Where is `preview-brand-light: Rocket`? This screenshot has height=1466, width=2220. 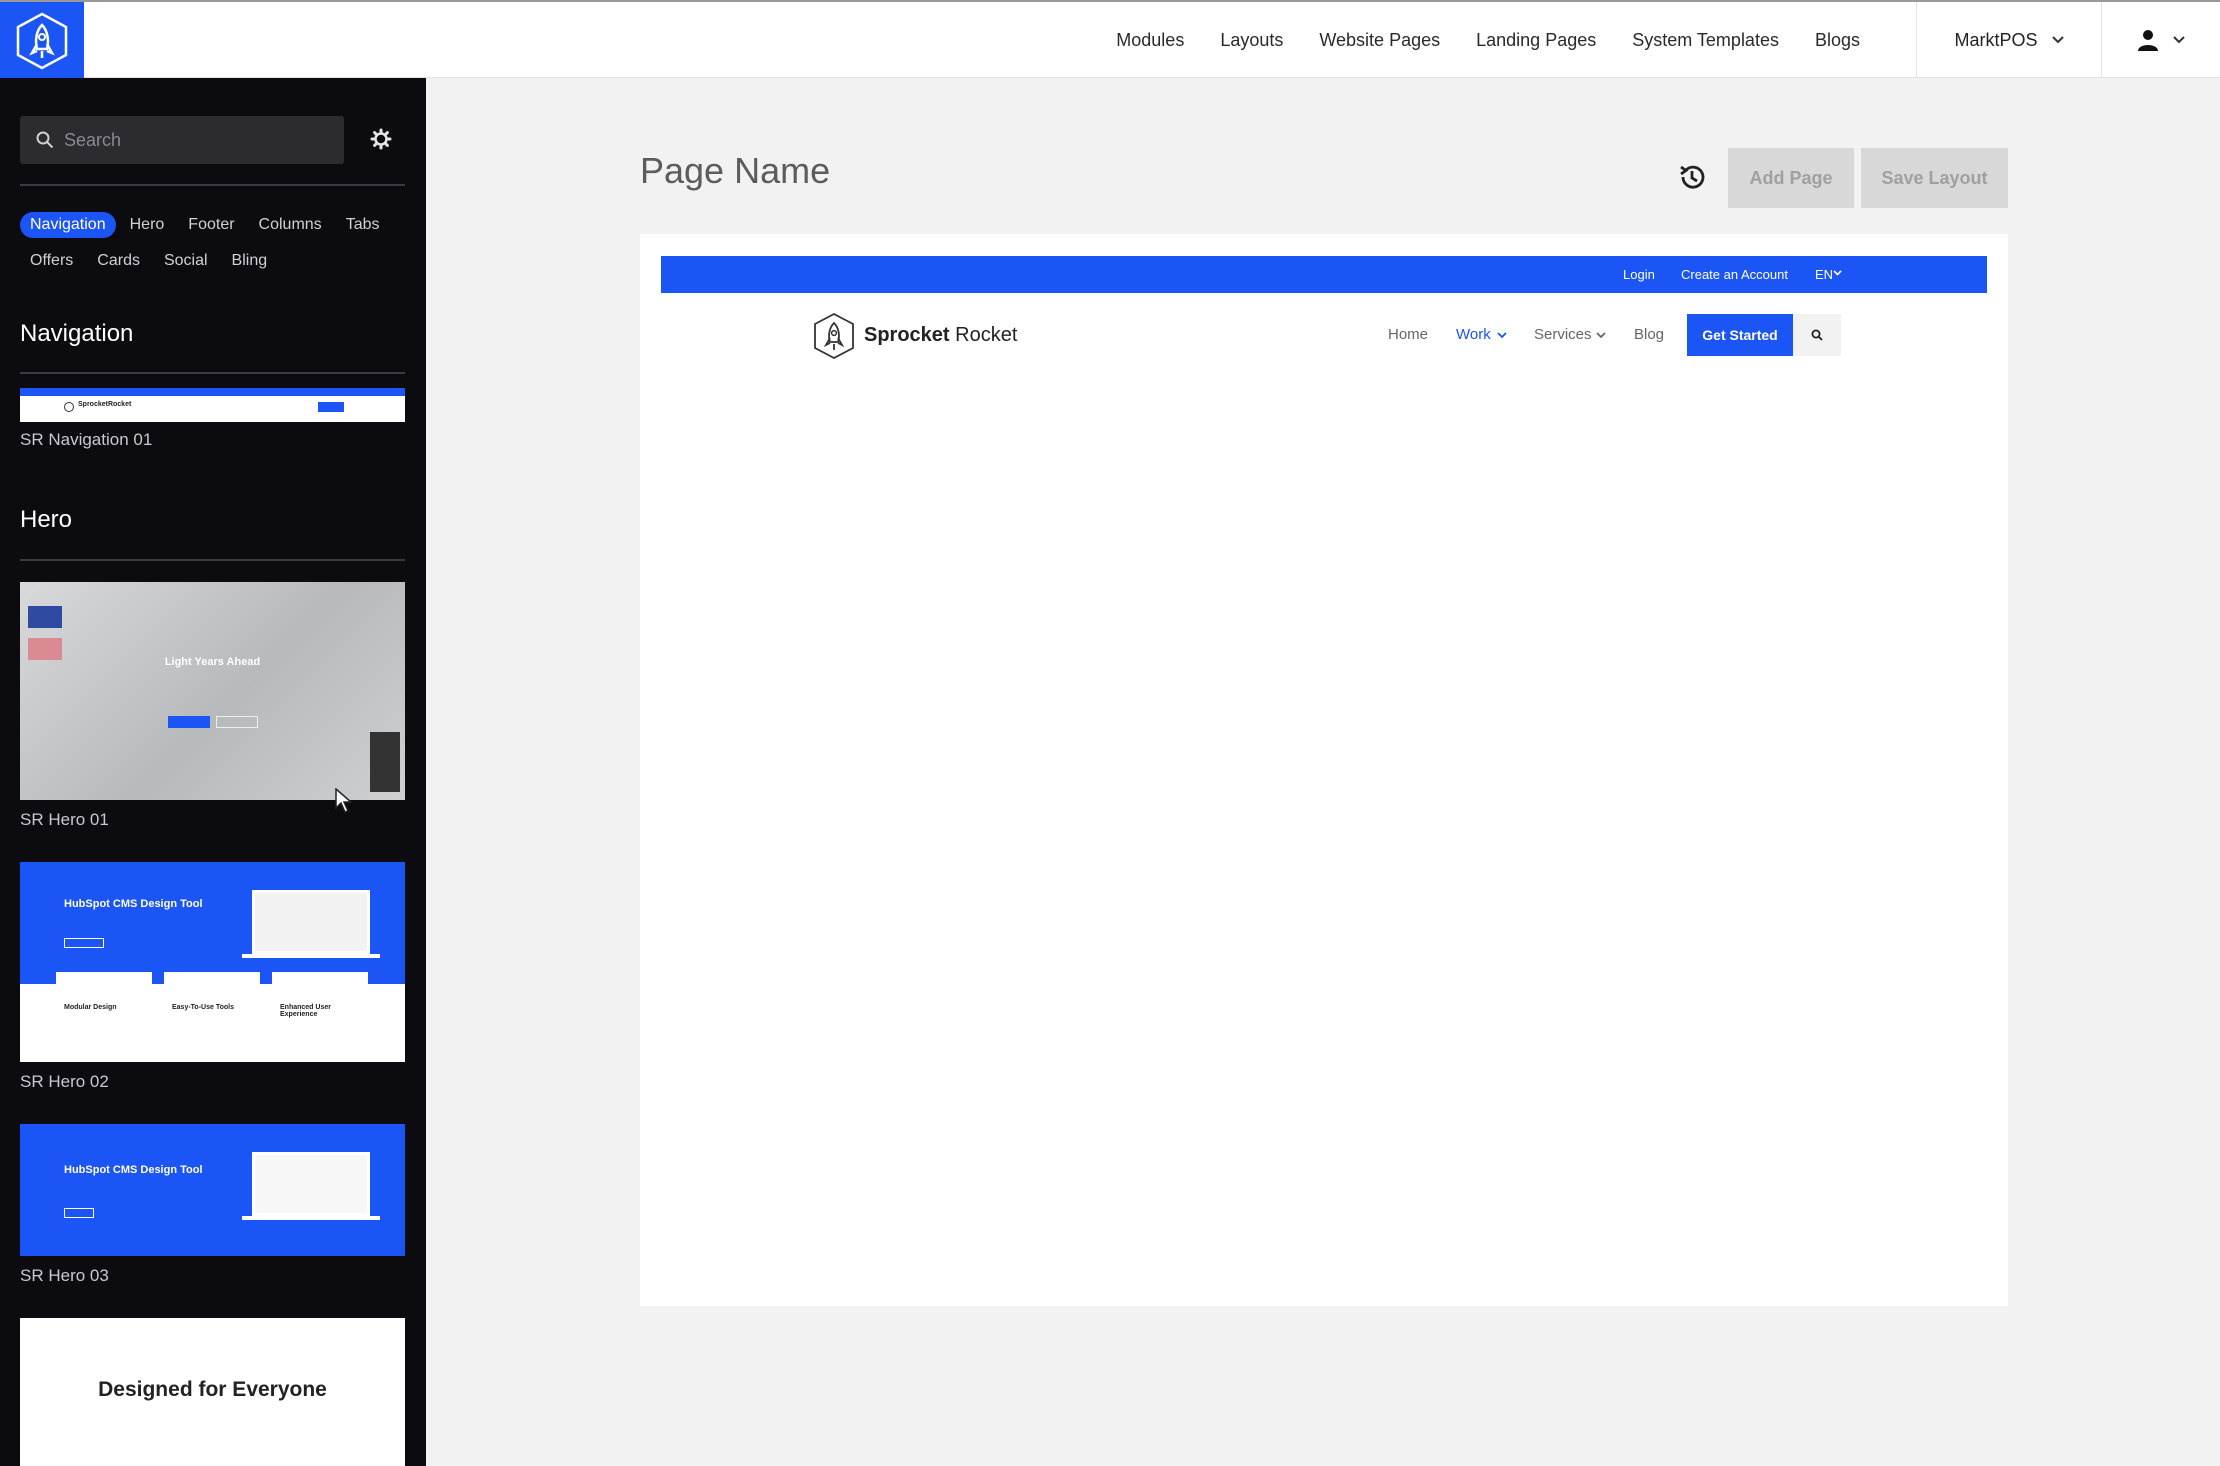
preview-brand-light: Rocket is located at coordinates (986, 335).